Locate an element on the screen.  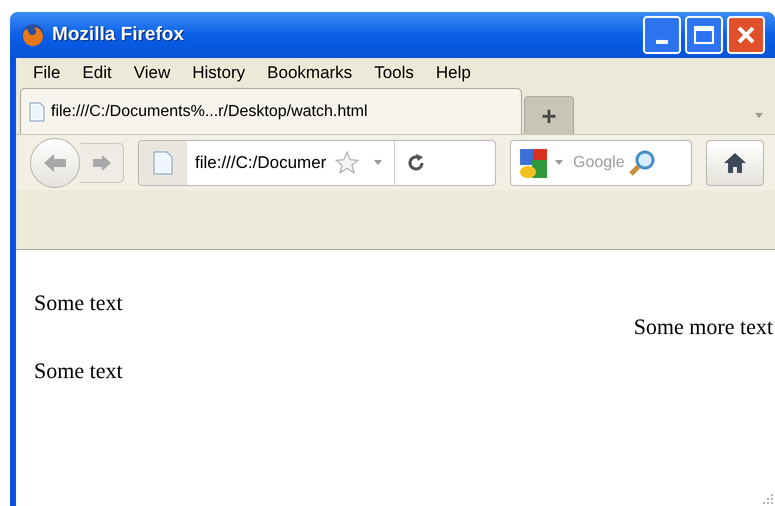
home-icon is located at coordinates (735, 163).